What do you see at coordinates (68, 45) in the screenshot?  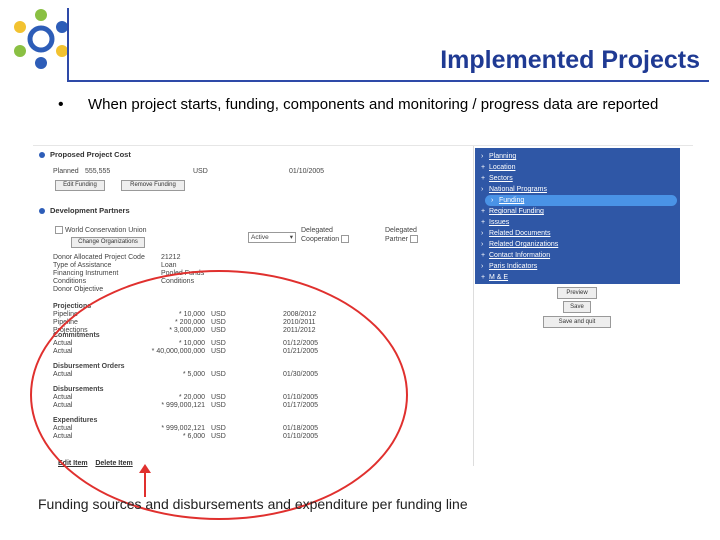 I see `header-rule-vertical` at bounding box center [68, 45].